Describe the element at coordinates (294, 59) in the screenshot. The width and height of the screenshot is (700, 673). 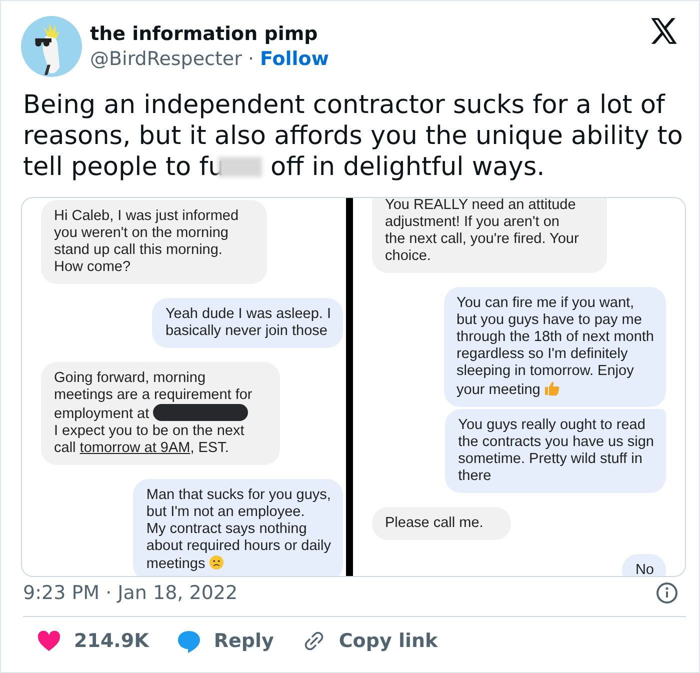
I see `follow-link: Follow` at that location.